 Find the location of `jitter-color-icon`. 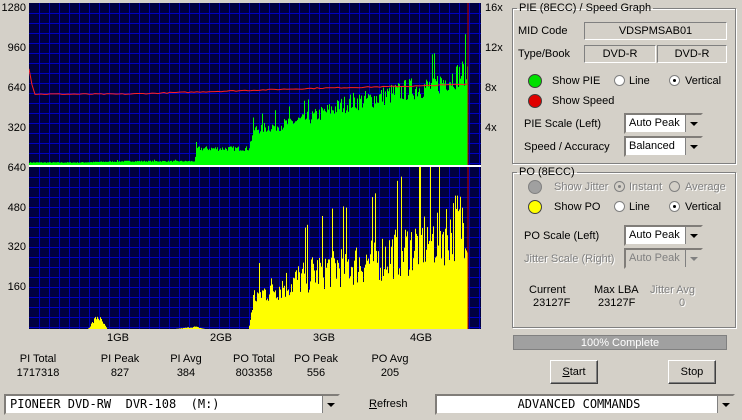

jitter-color-icon is located at coordinates (535, 187).